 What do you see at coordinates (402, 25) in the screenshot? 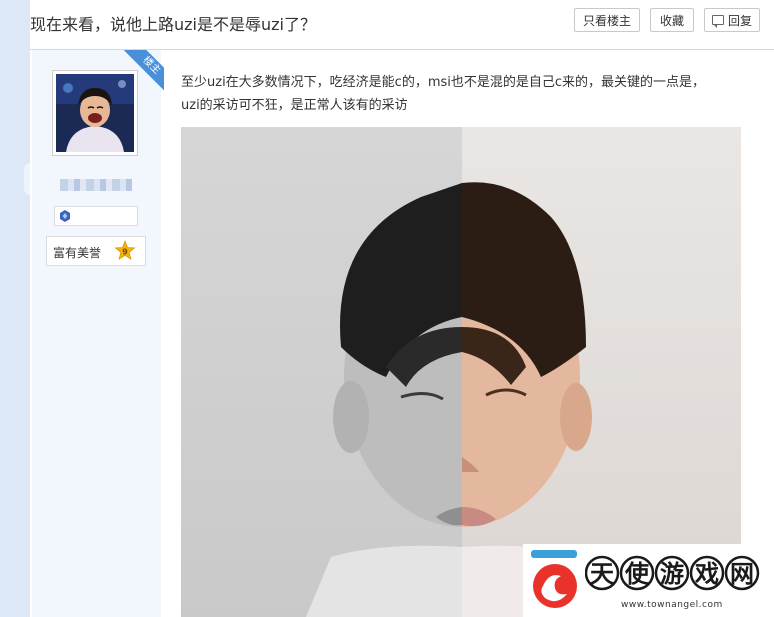
I see `thread-header: 现在来看，说他上路uzi是不是辱uzi了？ 只看楼主 收藏 回复` at bounding box center [402, 25].